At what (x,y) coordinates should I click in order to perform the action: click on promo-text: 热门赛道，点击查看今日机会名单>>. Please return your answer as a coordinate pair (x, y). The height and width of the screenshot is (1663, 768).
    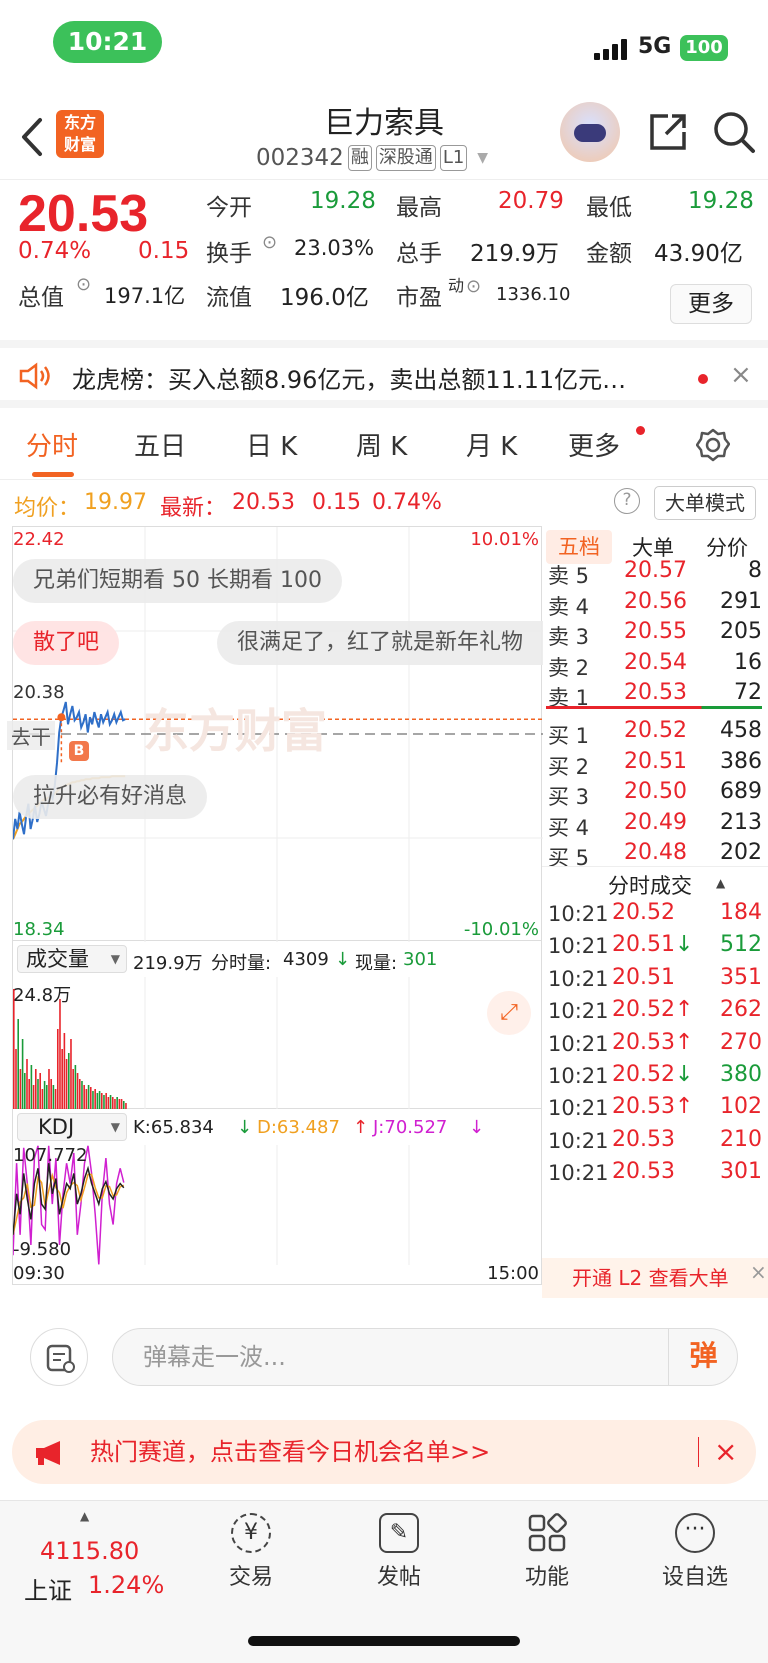
    Looking at the image, I should click on (290, 1452).